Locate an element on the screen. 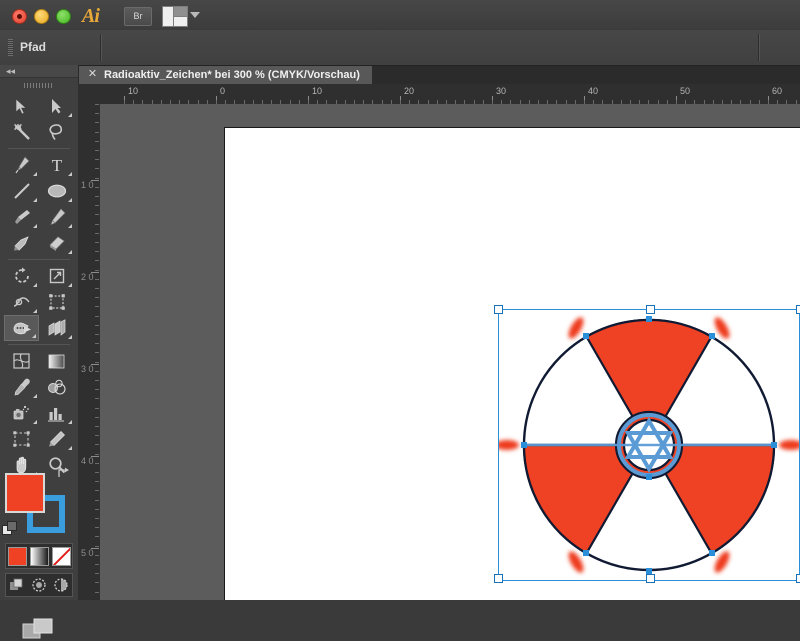  tool-selection is located at coordinates (21, 106).